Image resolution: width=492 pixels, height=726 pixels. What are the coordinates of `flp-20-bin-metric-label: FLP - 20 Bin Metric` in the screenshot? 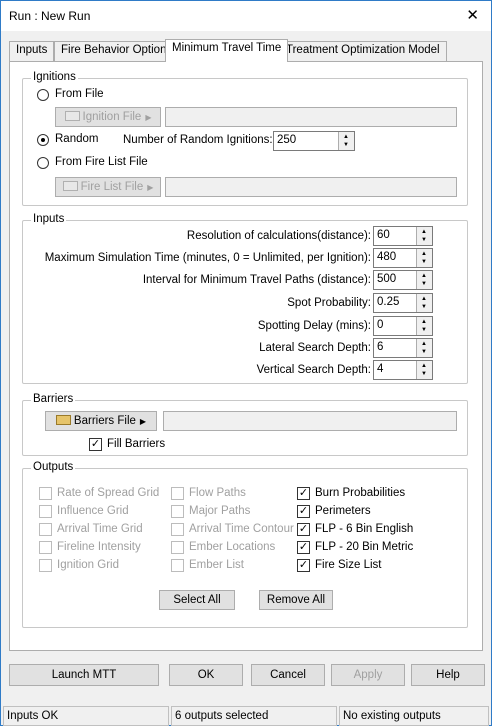 It's located at (364, 547).